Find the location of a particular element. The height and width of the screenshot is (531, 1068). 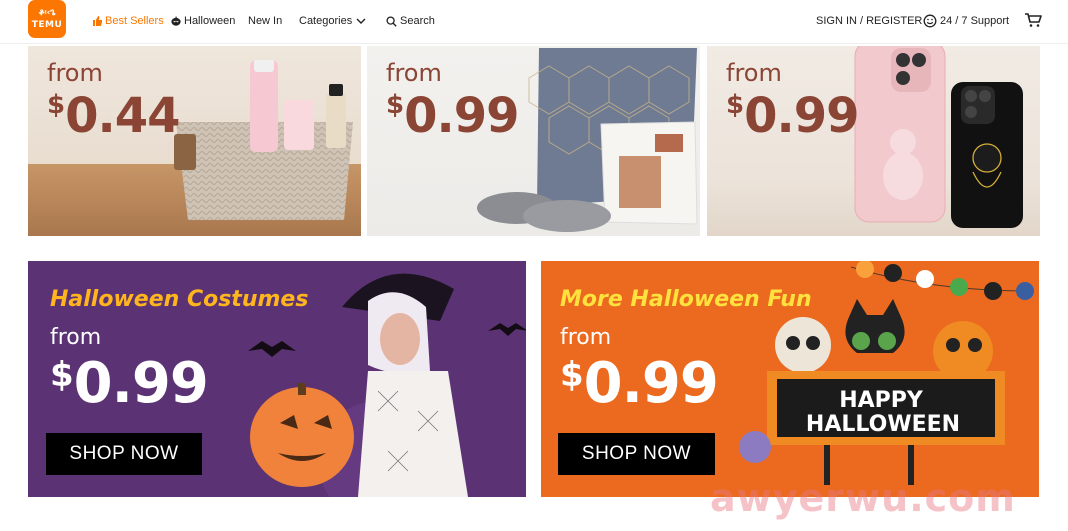

price-value: 0.44 is located at coordinates (122, 116).